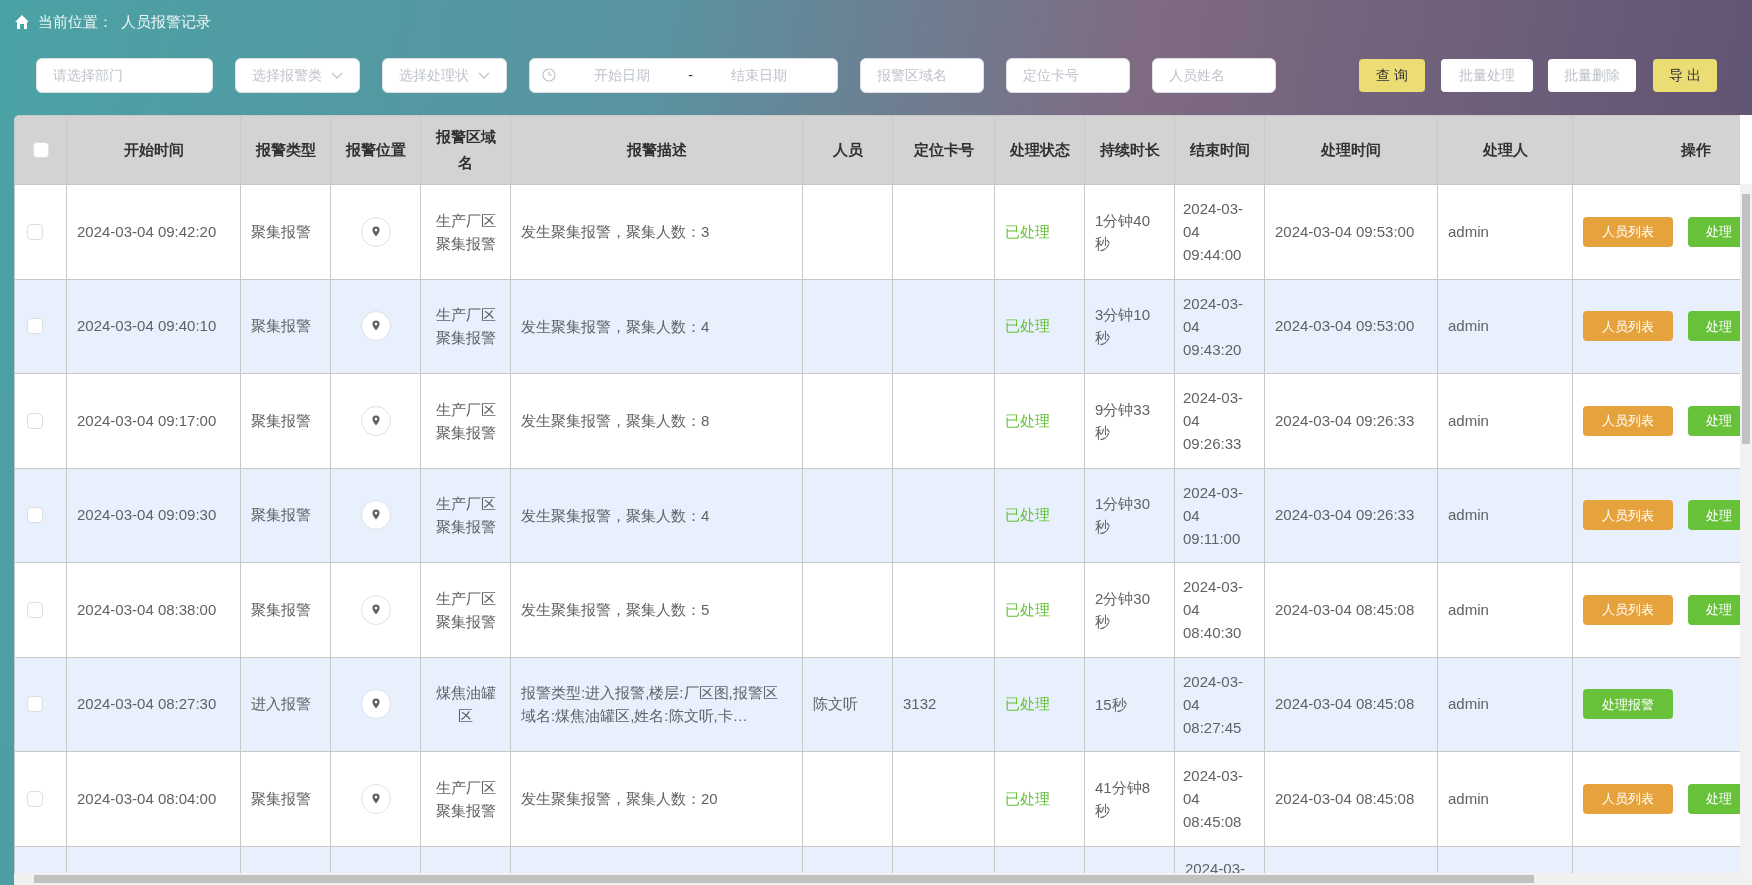 This screenshot has width=1752, height=885. Describe the element at coordinates (1214, 75) in the screenshot. I see `text-field: 人员姓名` at that location.